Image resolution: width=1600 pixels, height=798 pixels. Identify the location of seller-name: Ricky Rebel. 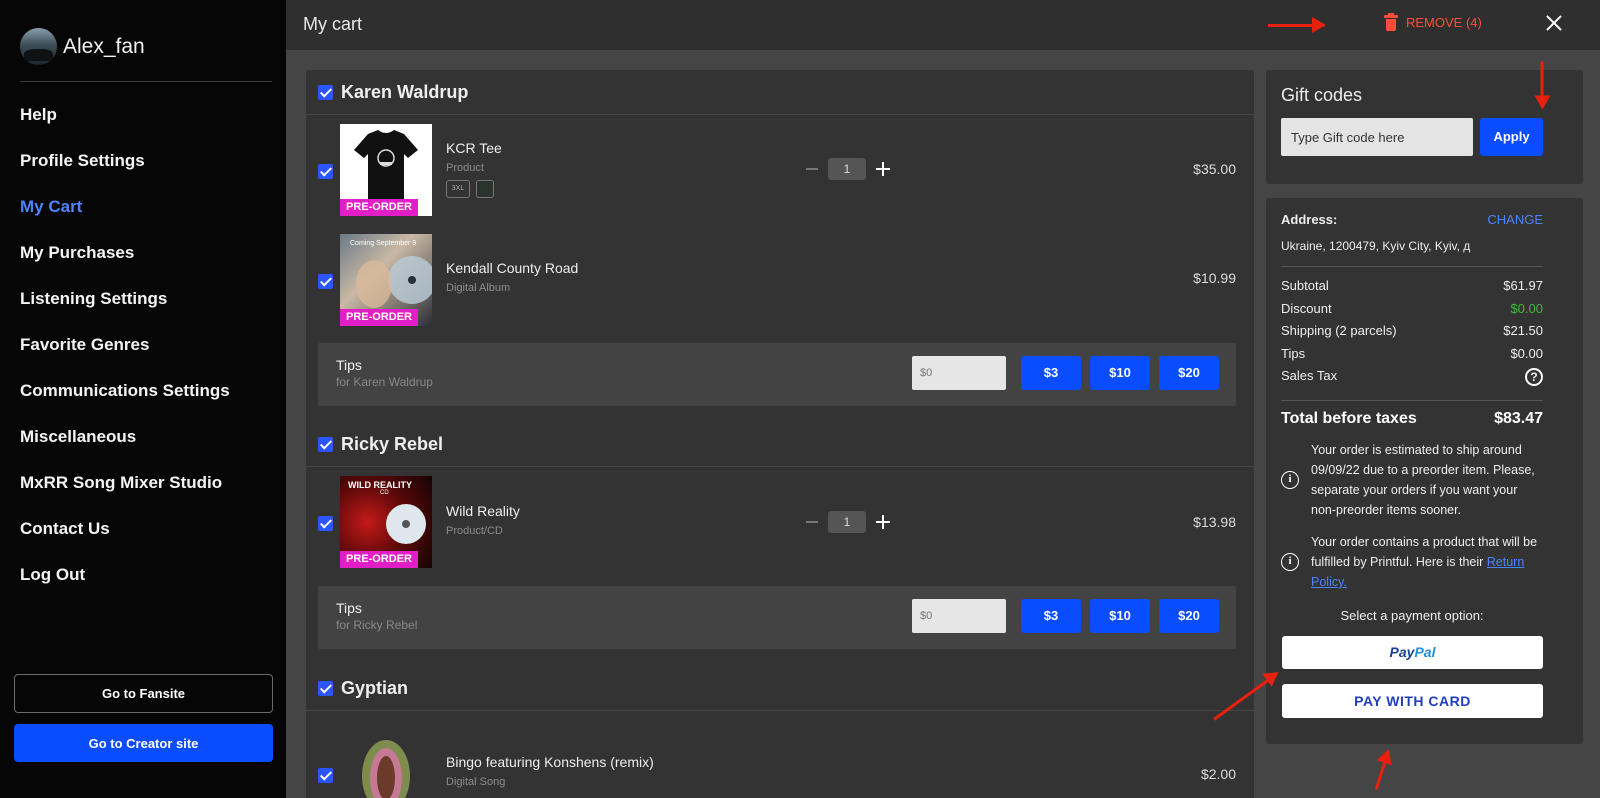
(392, 444).